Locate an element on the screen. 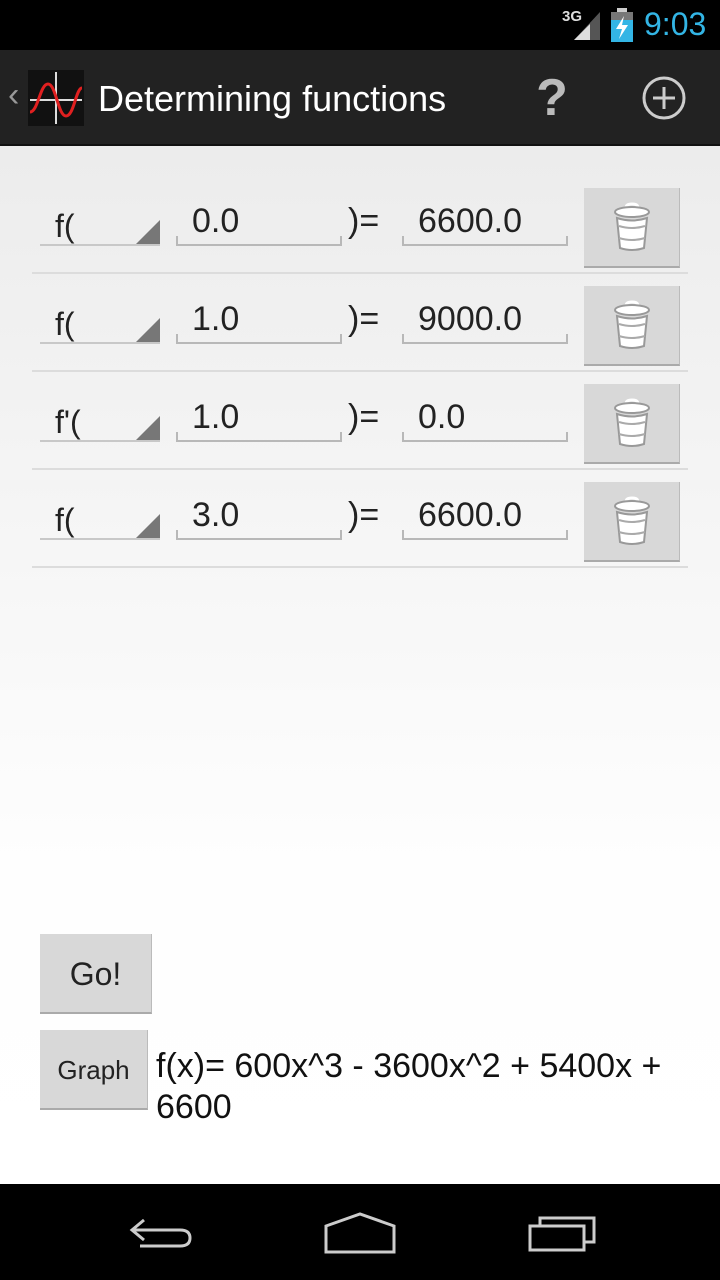 Image resolution: width=720 pixels, height=1280 pixels. x-value-text: 3.0 is located at coordinates (216, 515).